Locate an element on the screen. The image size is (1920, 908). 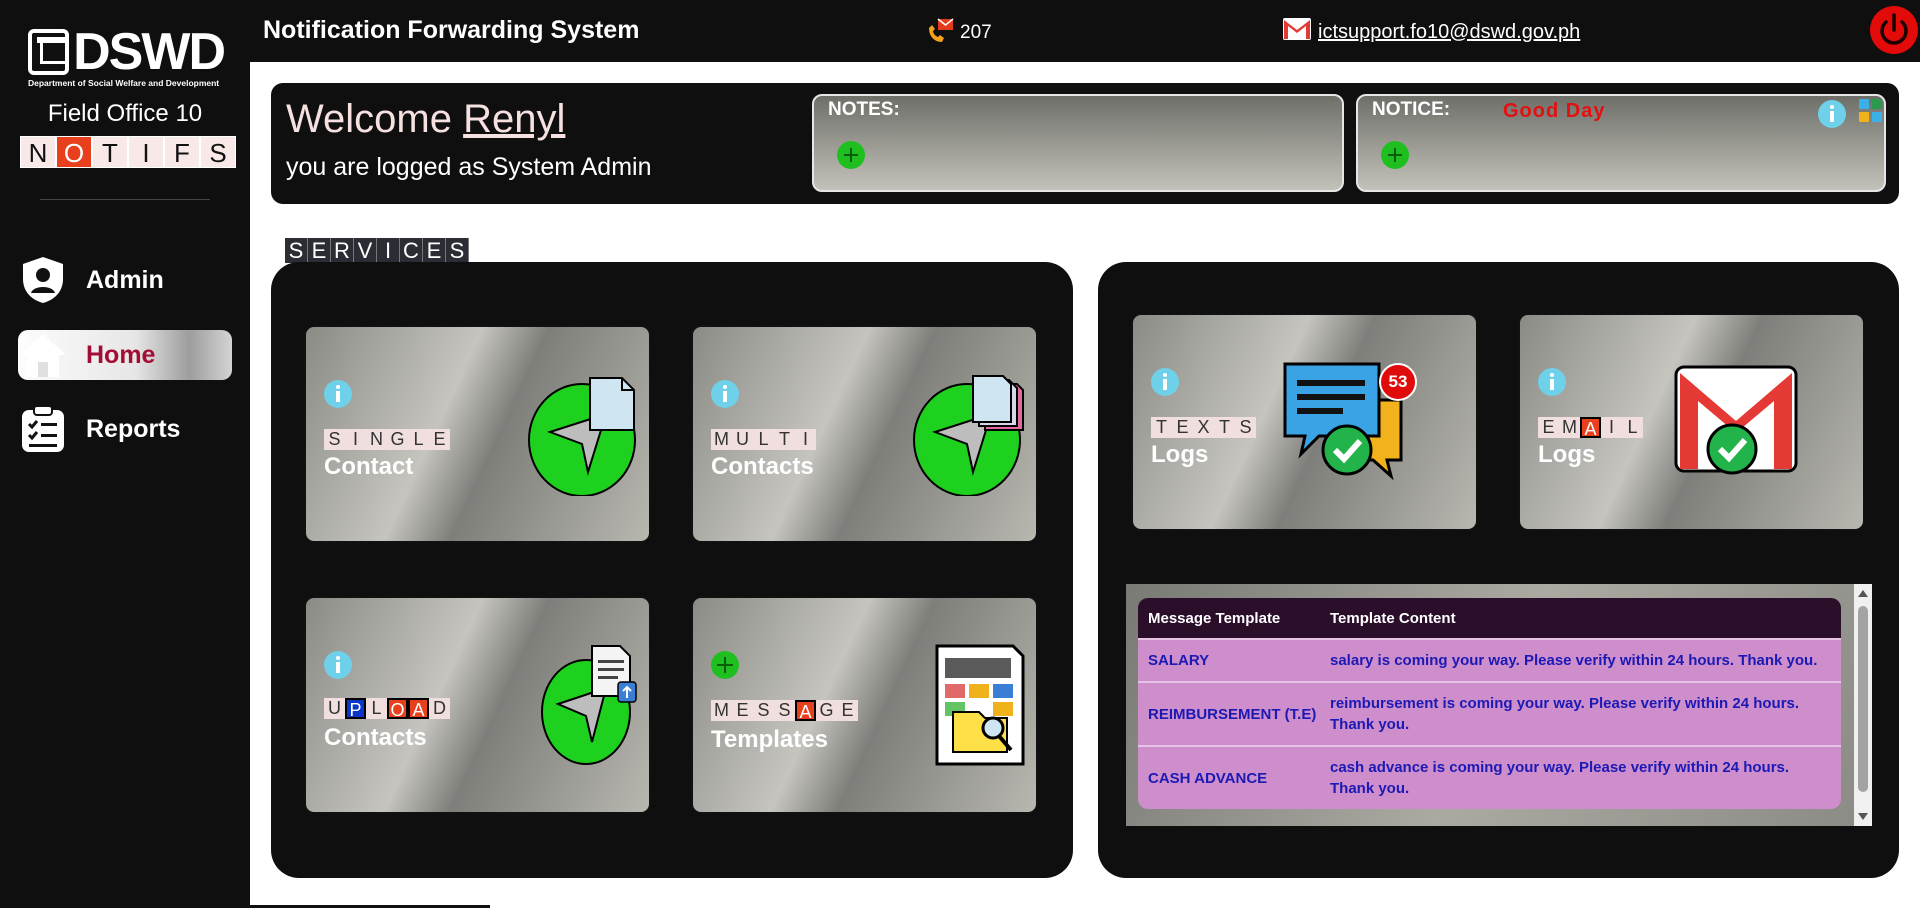
add-template-button is located at coordinates (725, 665).